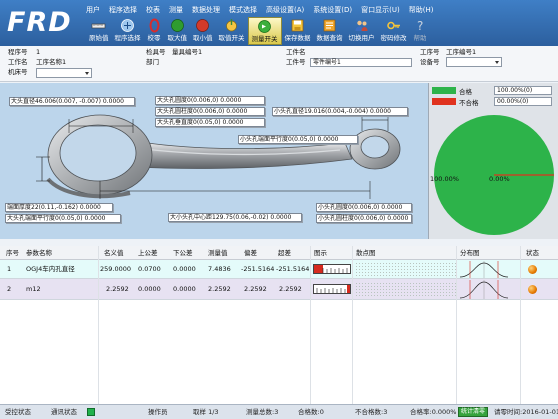  Describe the element at coordinates (9, 269) in the screenshot. I see `row-no: 1` at that location.